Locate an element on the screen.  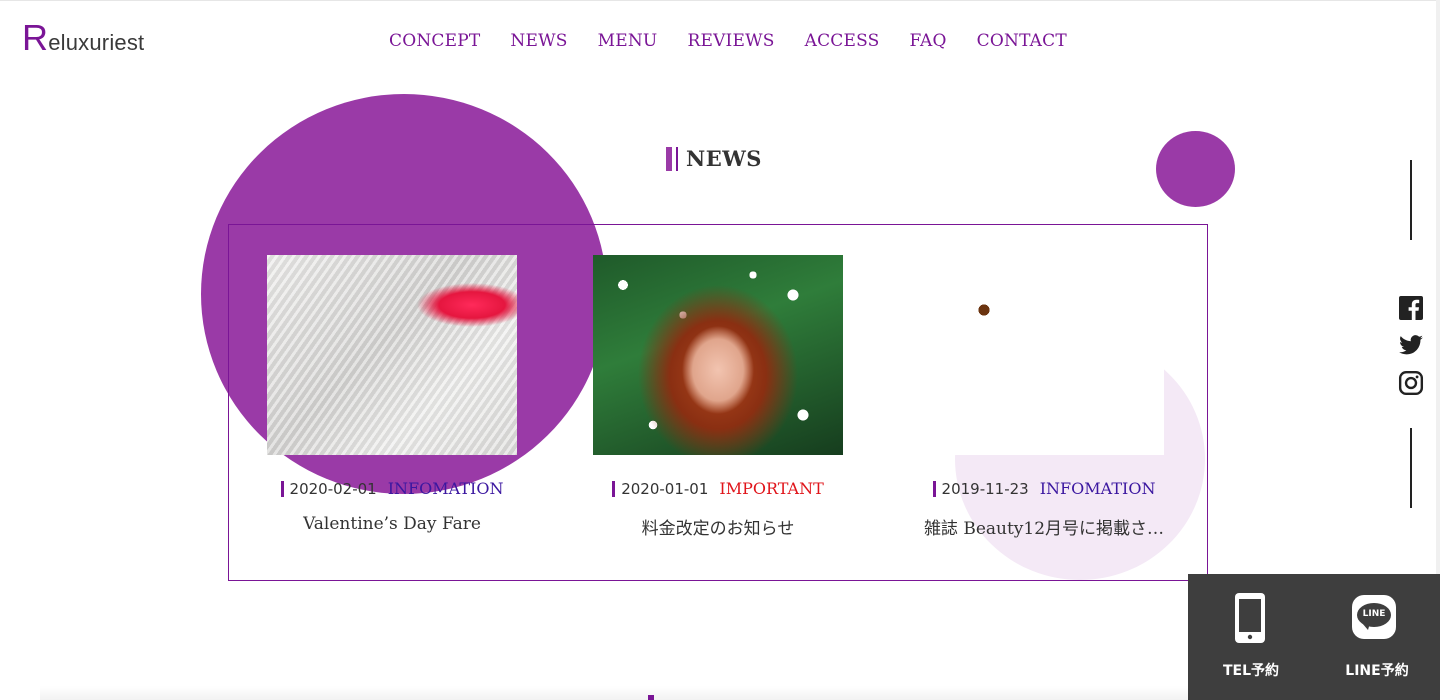
news-meta: 2020-02-01 INFOMATION is located at coordinates (392, 488).